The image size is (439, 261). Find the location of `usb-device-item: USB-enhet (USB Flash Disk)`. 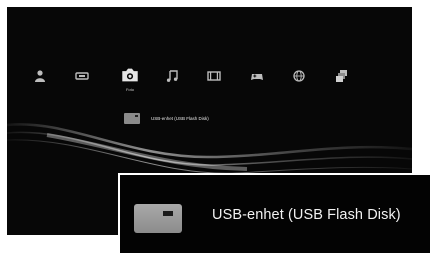

usb-device-item: USB-enhet (USB Flash Disk) is located at coordinates (166, 118).